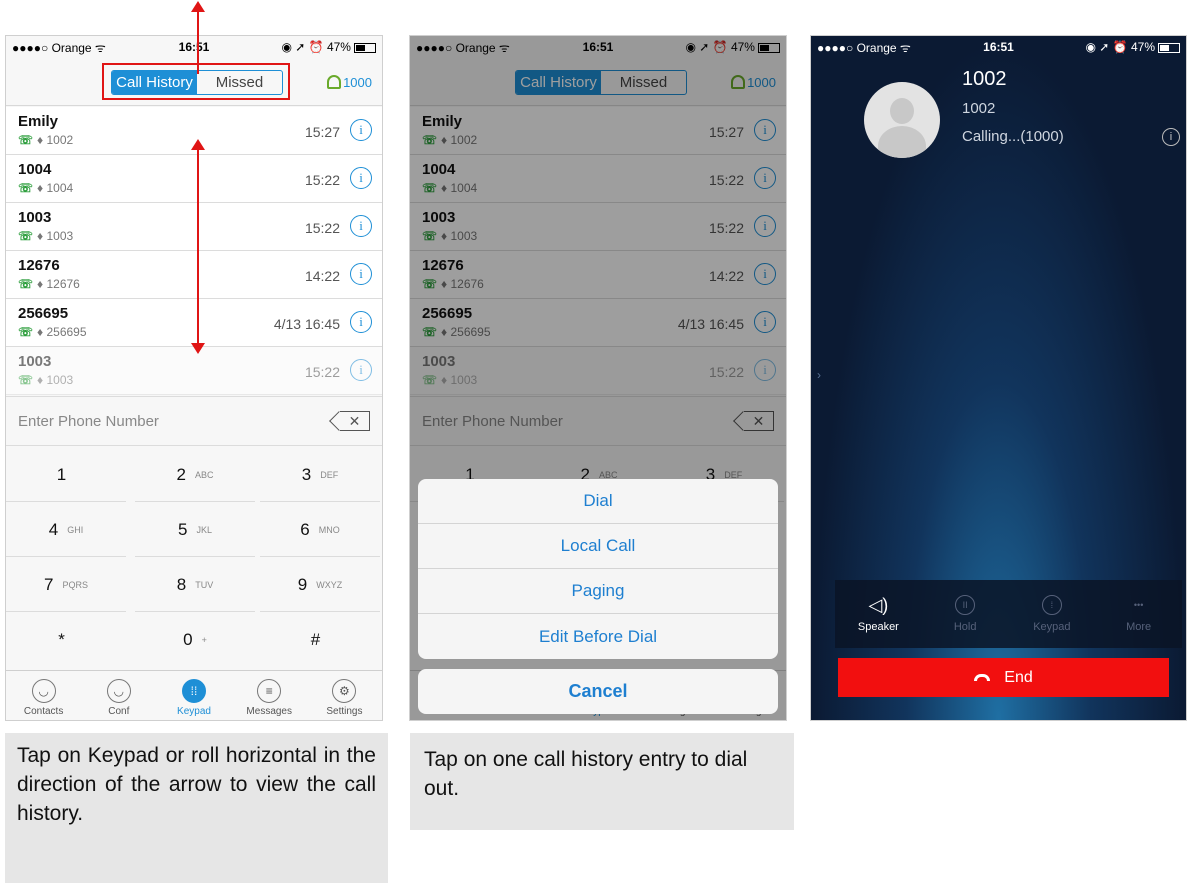  I want to click on clock: 16:51, so click(194, 47).